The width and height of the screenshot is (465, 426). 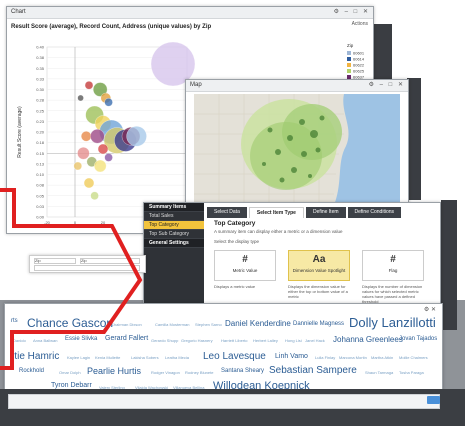 What do you see at coordinates (433, 400) in the screenshot?
I see `bottom-action-button` at bounding box center [433, 400].